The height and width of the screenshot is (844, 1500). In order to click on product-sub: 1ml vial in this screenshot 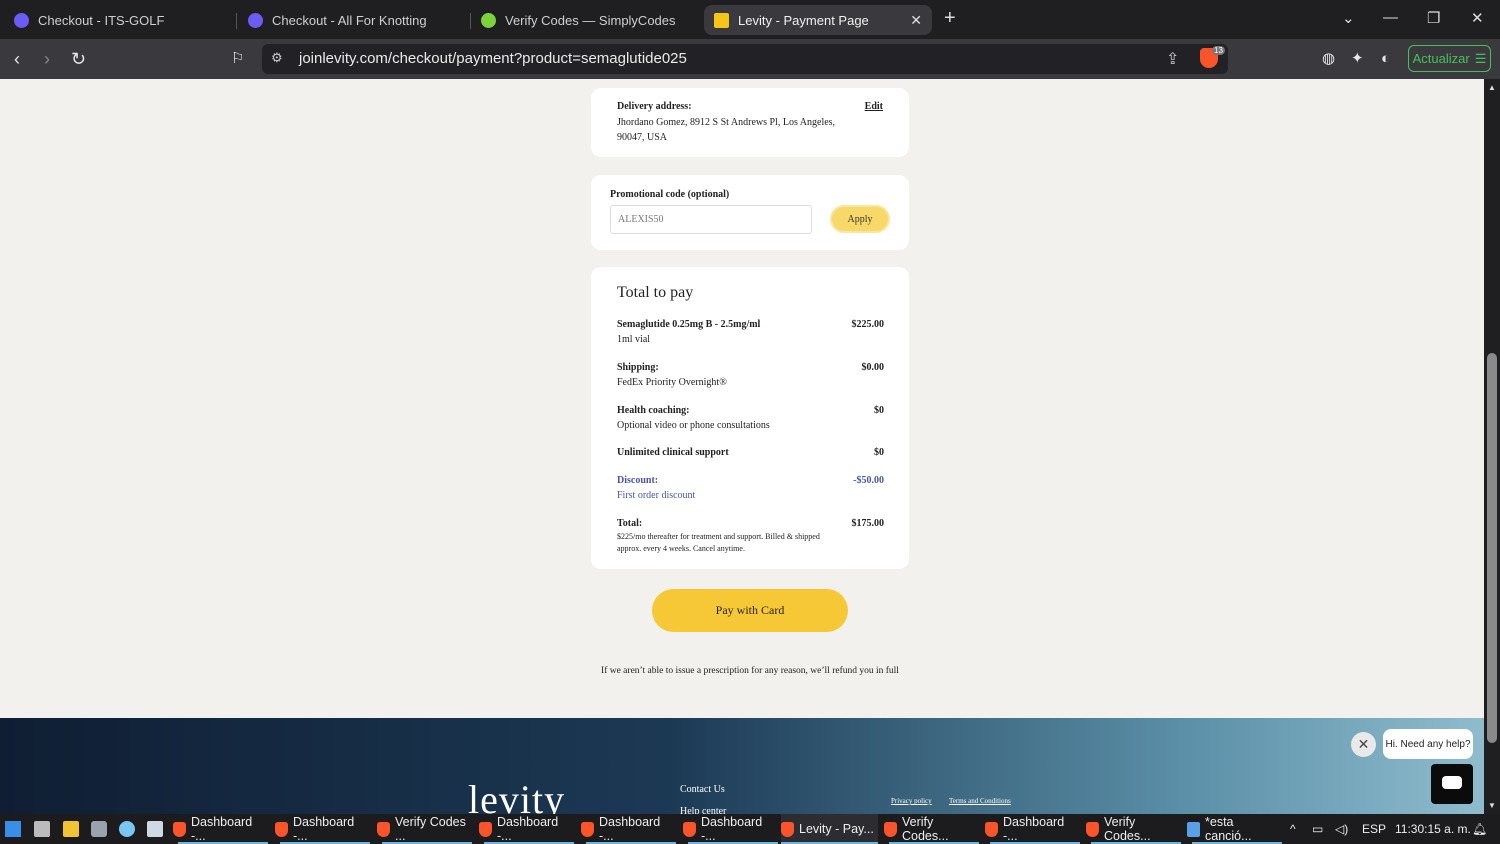, I will do `click(634, 339)`.